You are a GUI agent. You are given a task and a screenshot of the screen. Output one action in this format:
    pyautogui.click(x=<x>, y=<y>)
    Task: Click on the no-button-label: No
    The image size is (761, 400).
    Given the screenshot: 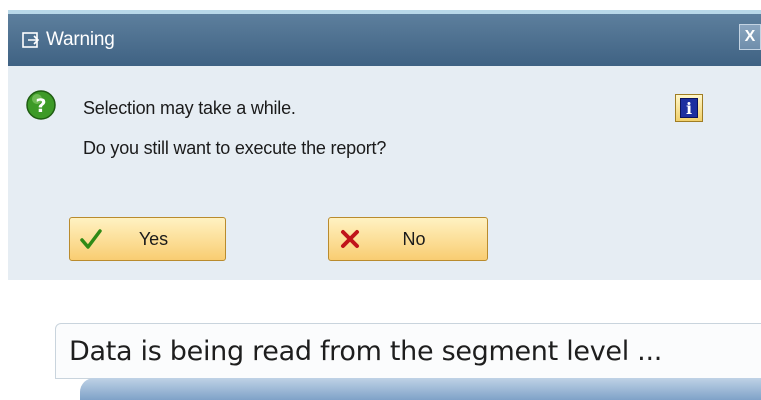 What is the action you would take?
    pyautogui.click(x=414, y=238)
    